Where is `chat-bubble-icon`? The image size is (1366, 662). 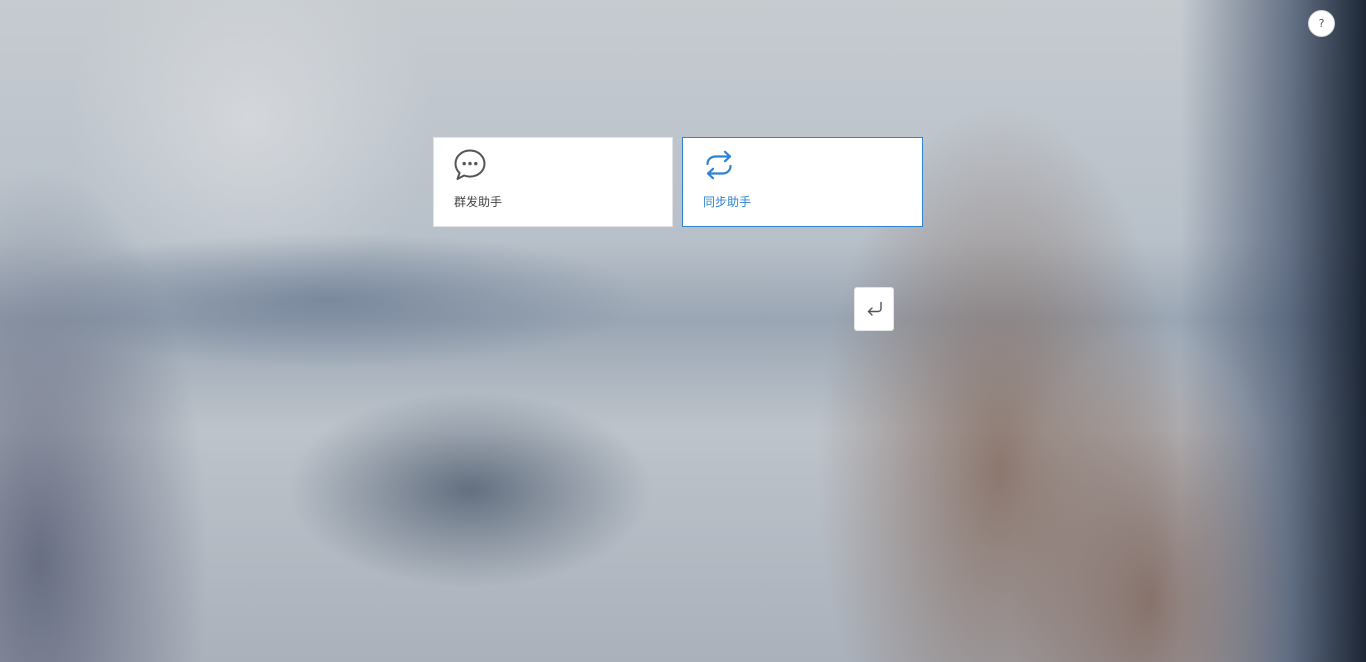 chat-bubble-icon is located at coordinates (470, 165).